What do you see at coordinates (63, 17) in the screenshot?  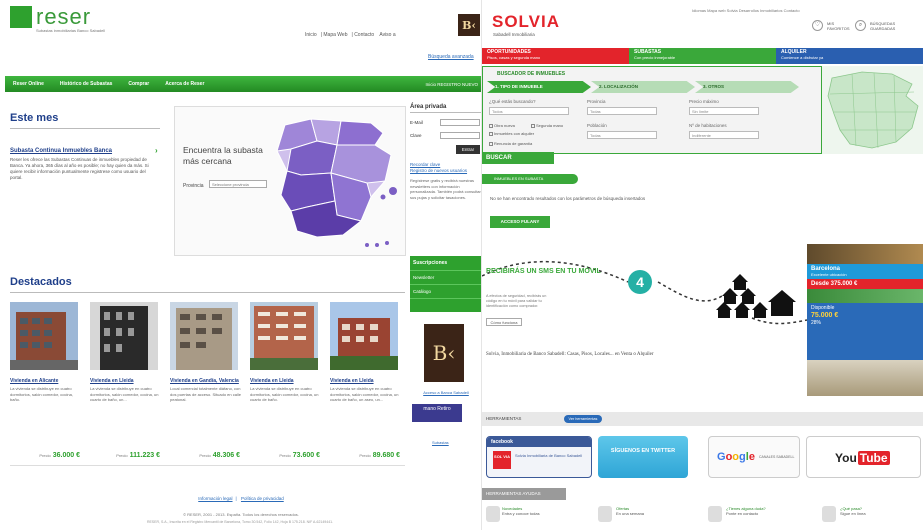 I see `reser-logo: reser` at bounding box center [63, 17].